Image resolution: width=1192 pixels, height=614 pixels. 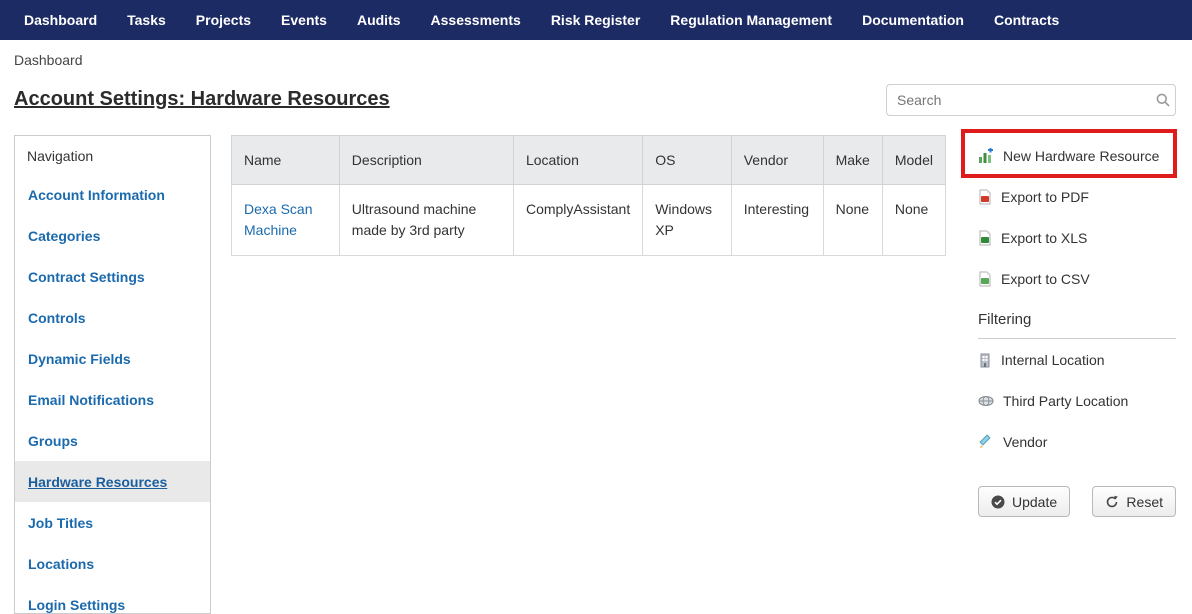 I want to click on check-circle-icon, so click(x=998, y=502).